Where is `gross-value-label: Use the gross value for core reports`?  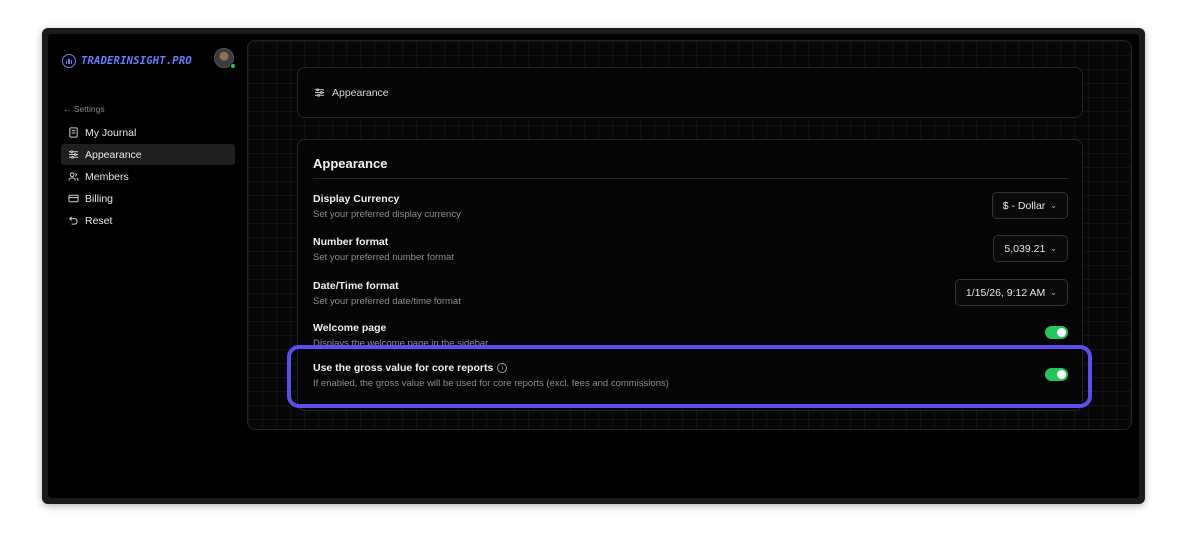
gross-value-label: Use the gross value for core reports is located at coordinates (403, 368).